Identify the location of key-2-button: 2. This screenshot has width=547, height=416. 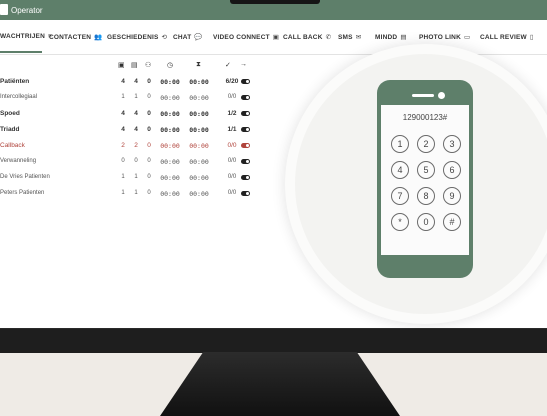
(426, 144).